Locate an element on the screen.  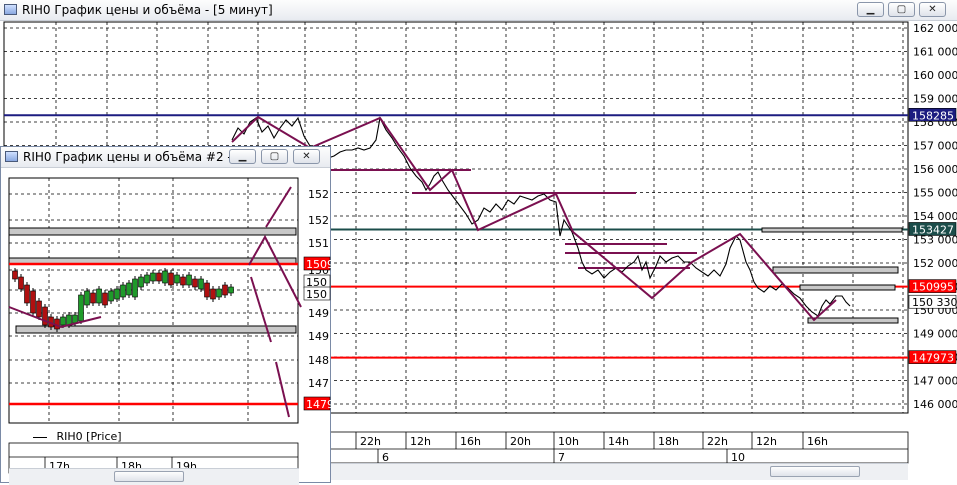
secondary-horizontal-scrollbar is located at coordinates (154, 476).